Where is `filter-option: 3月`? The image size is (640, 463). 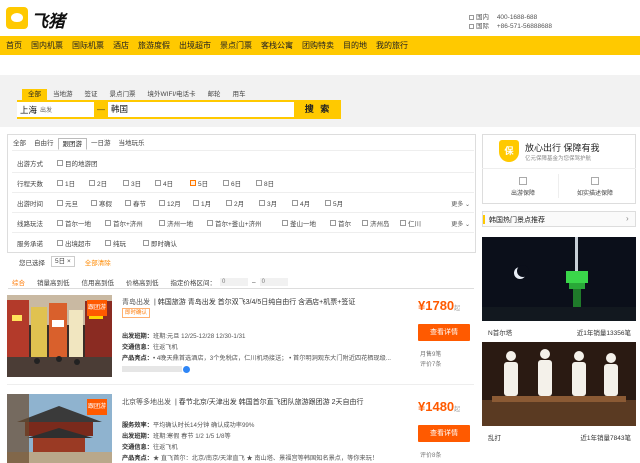
filter-option: 3月 is located at coordinates (275, 203).